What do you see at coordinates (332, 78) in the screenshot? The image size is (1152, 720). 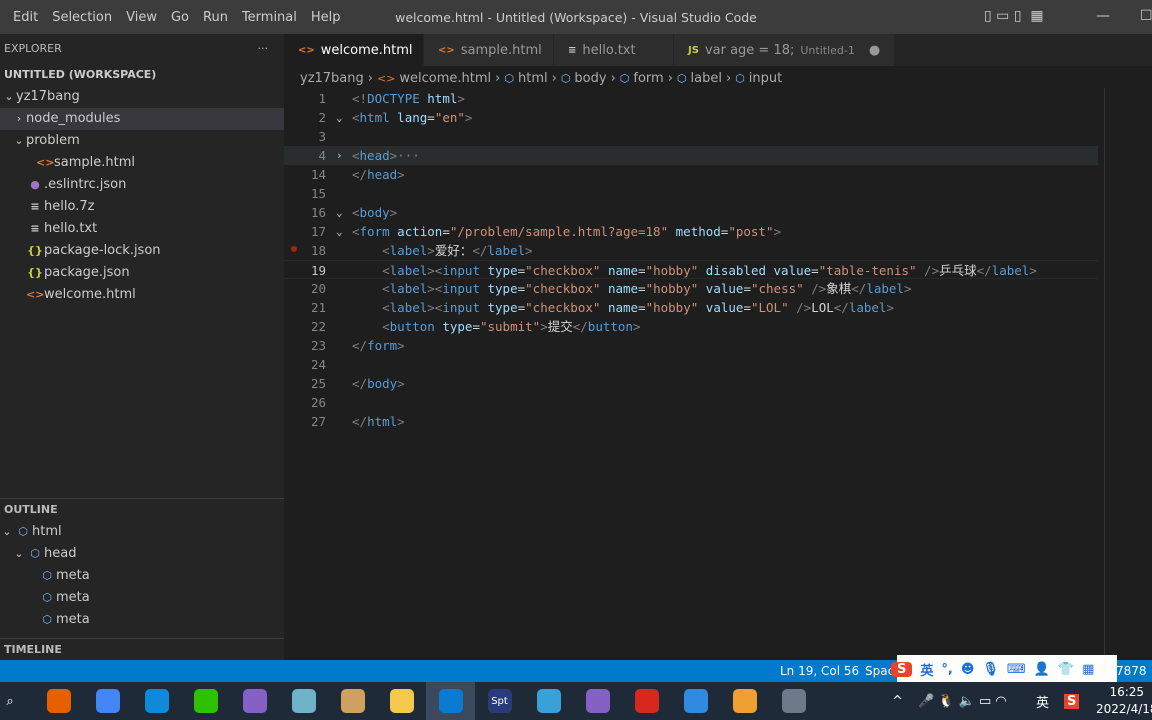 I see `breadcrumb-item: yz17bang` at bounding box center [332, 78].